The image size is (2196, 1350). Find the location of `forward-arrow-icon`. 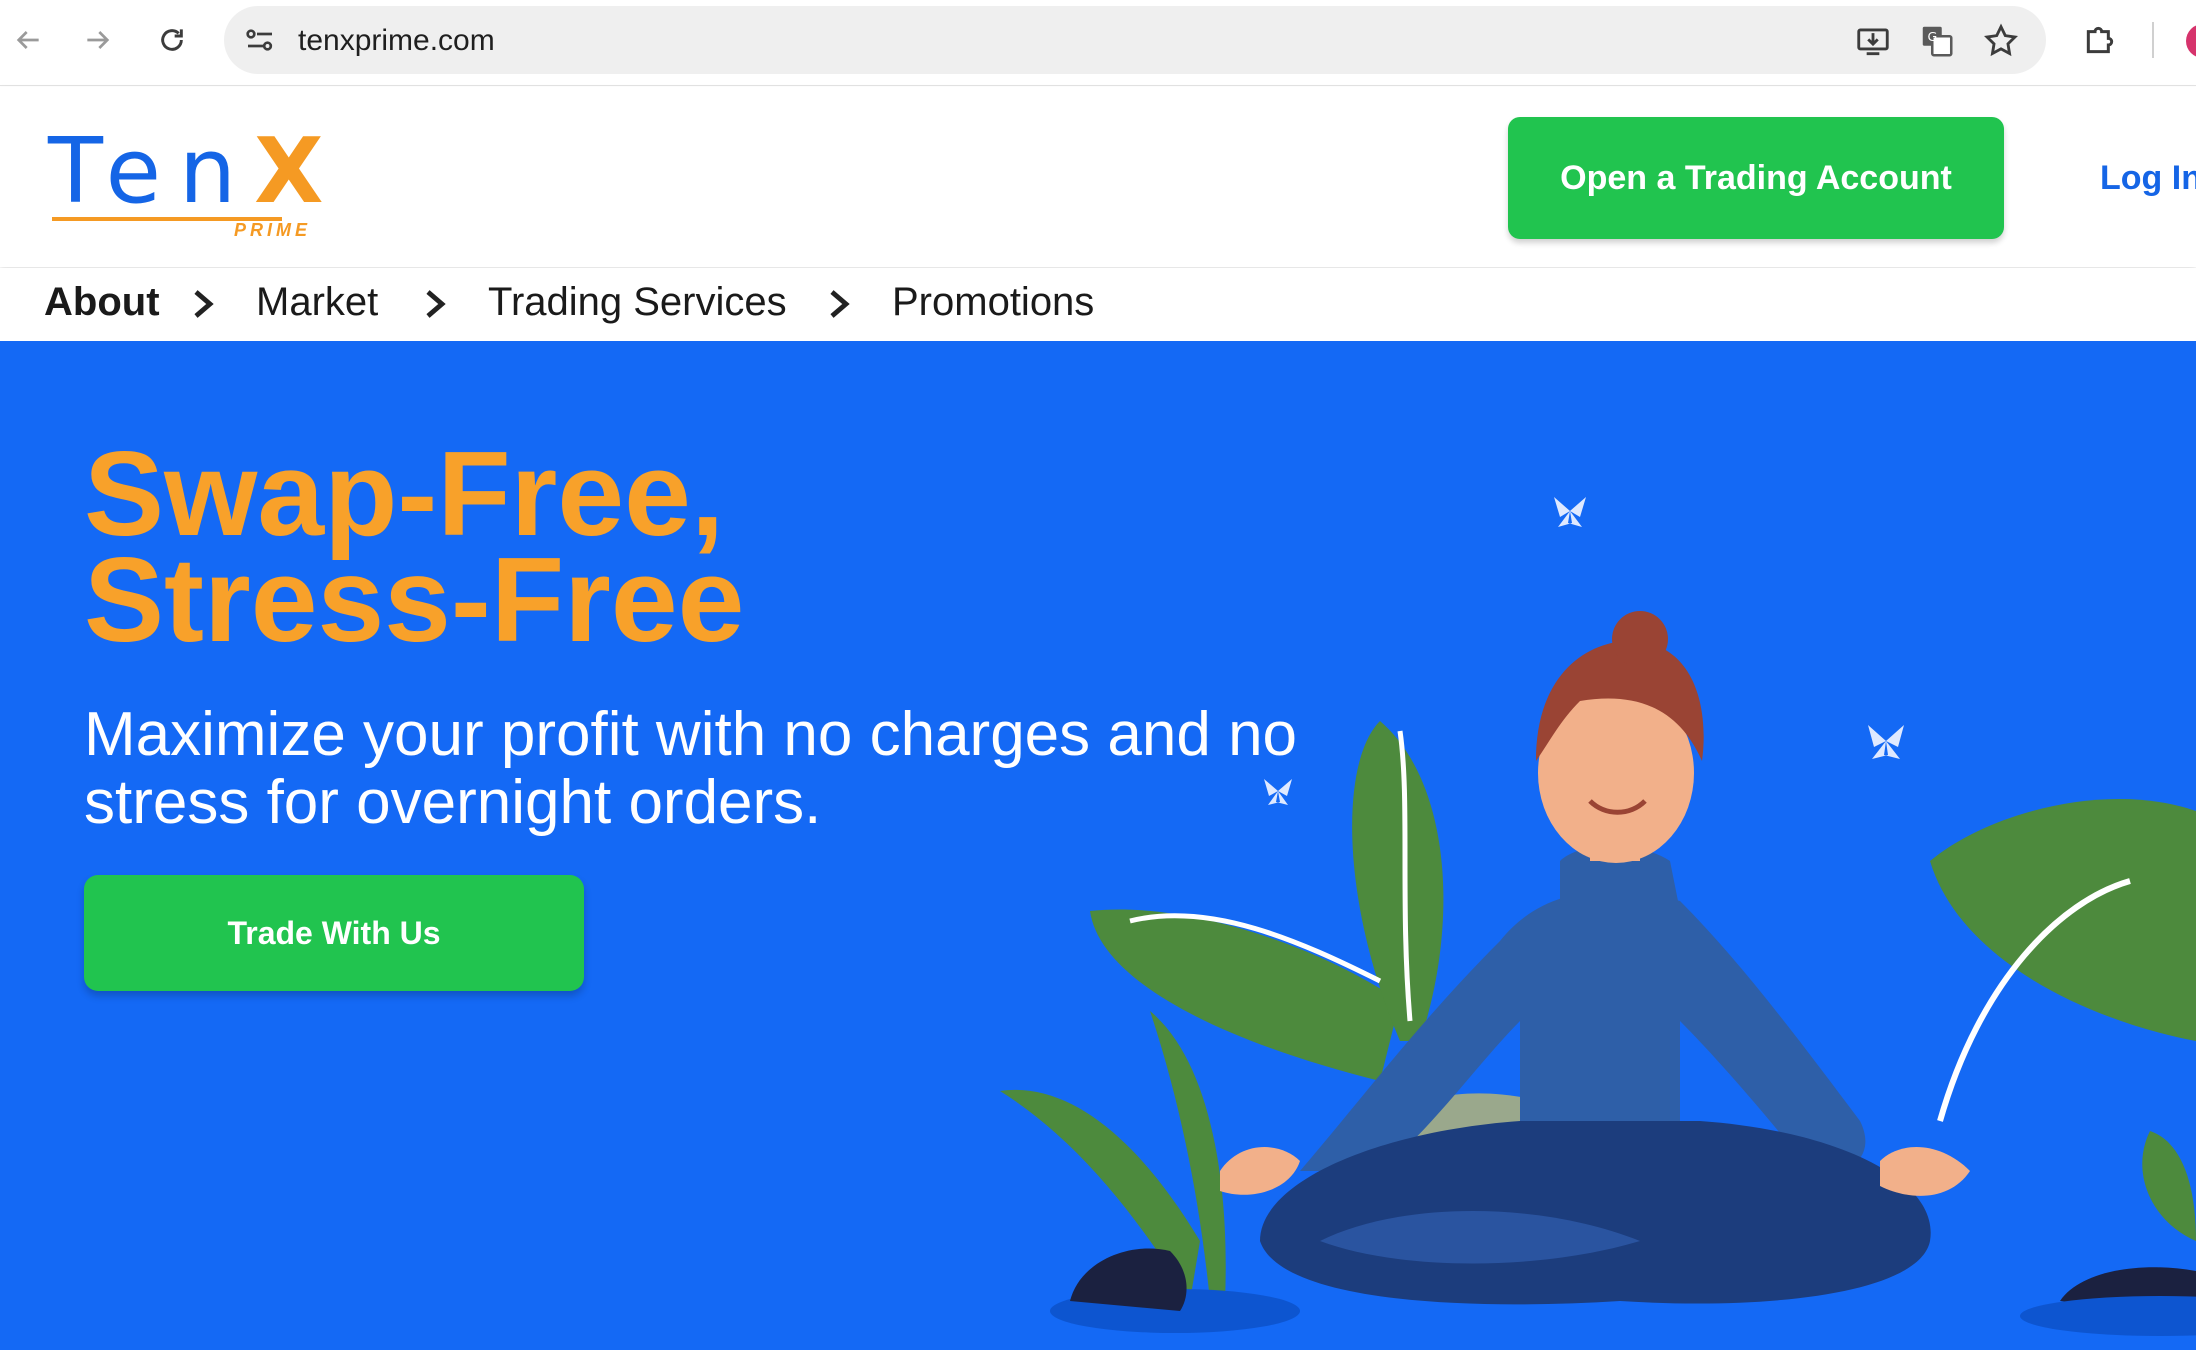

forward-arrow-icon is located at coordinates (98, 40).